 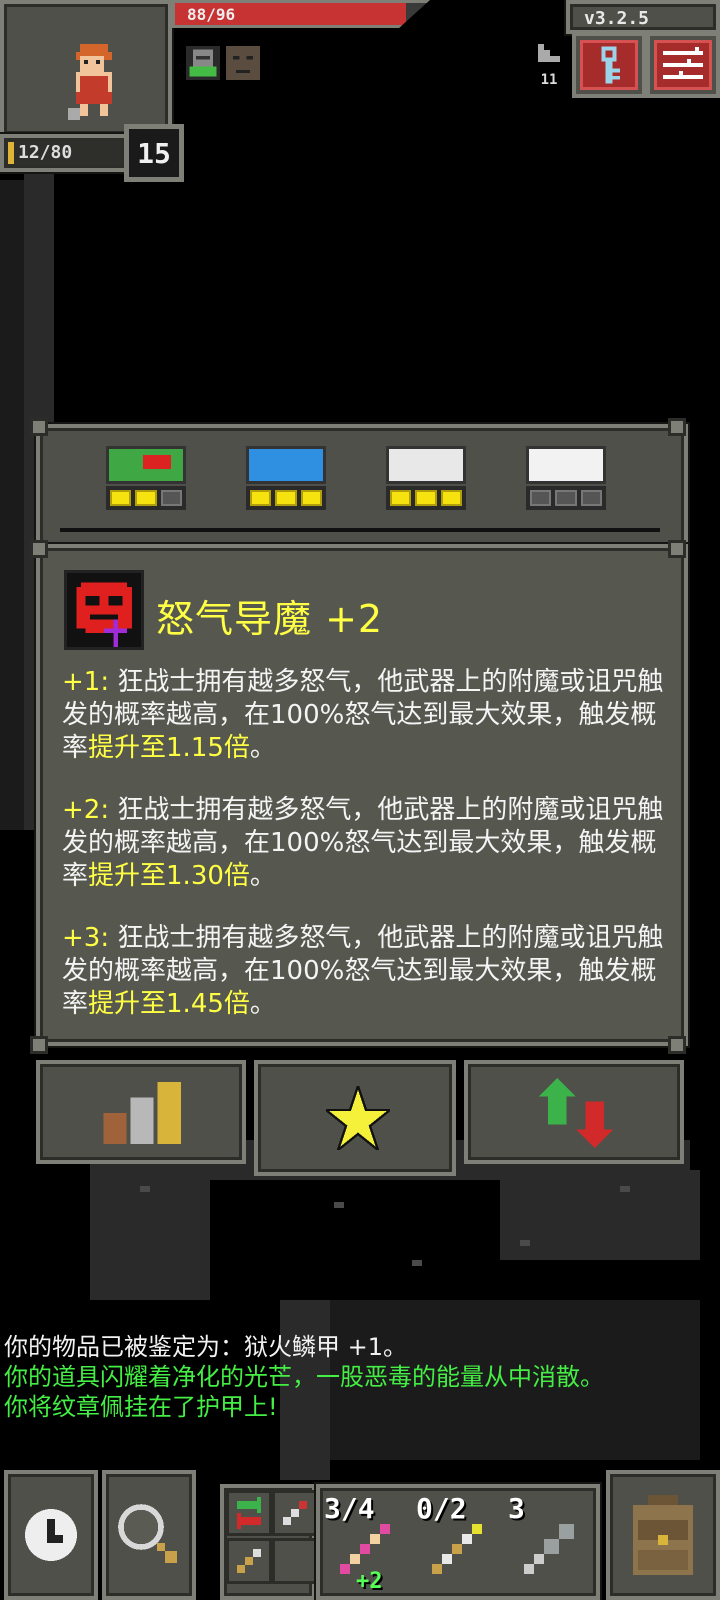 I want to click on dungeon-depth-indicator: 11, so click(x=549, y=66).